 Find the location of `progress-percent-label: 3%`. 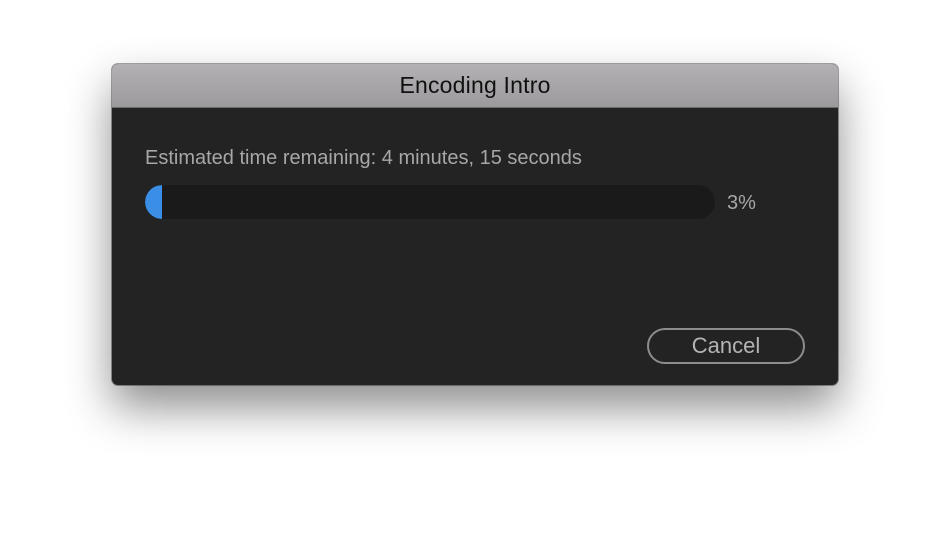

progress-percent-label: 3% is located at coordinates (741, 203).